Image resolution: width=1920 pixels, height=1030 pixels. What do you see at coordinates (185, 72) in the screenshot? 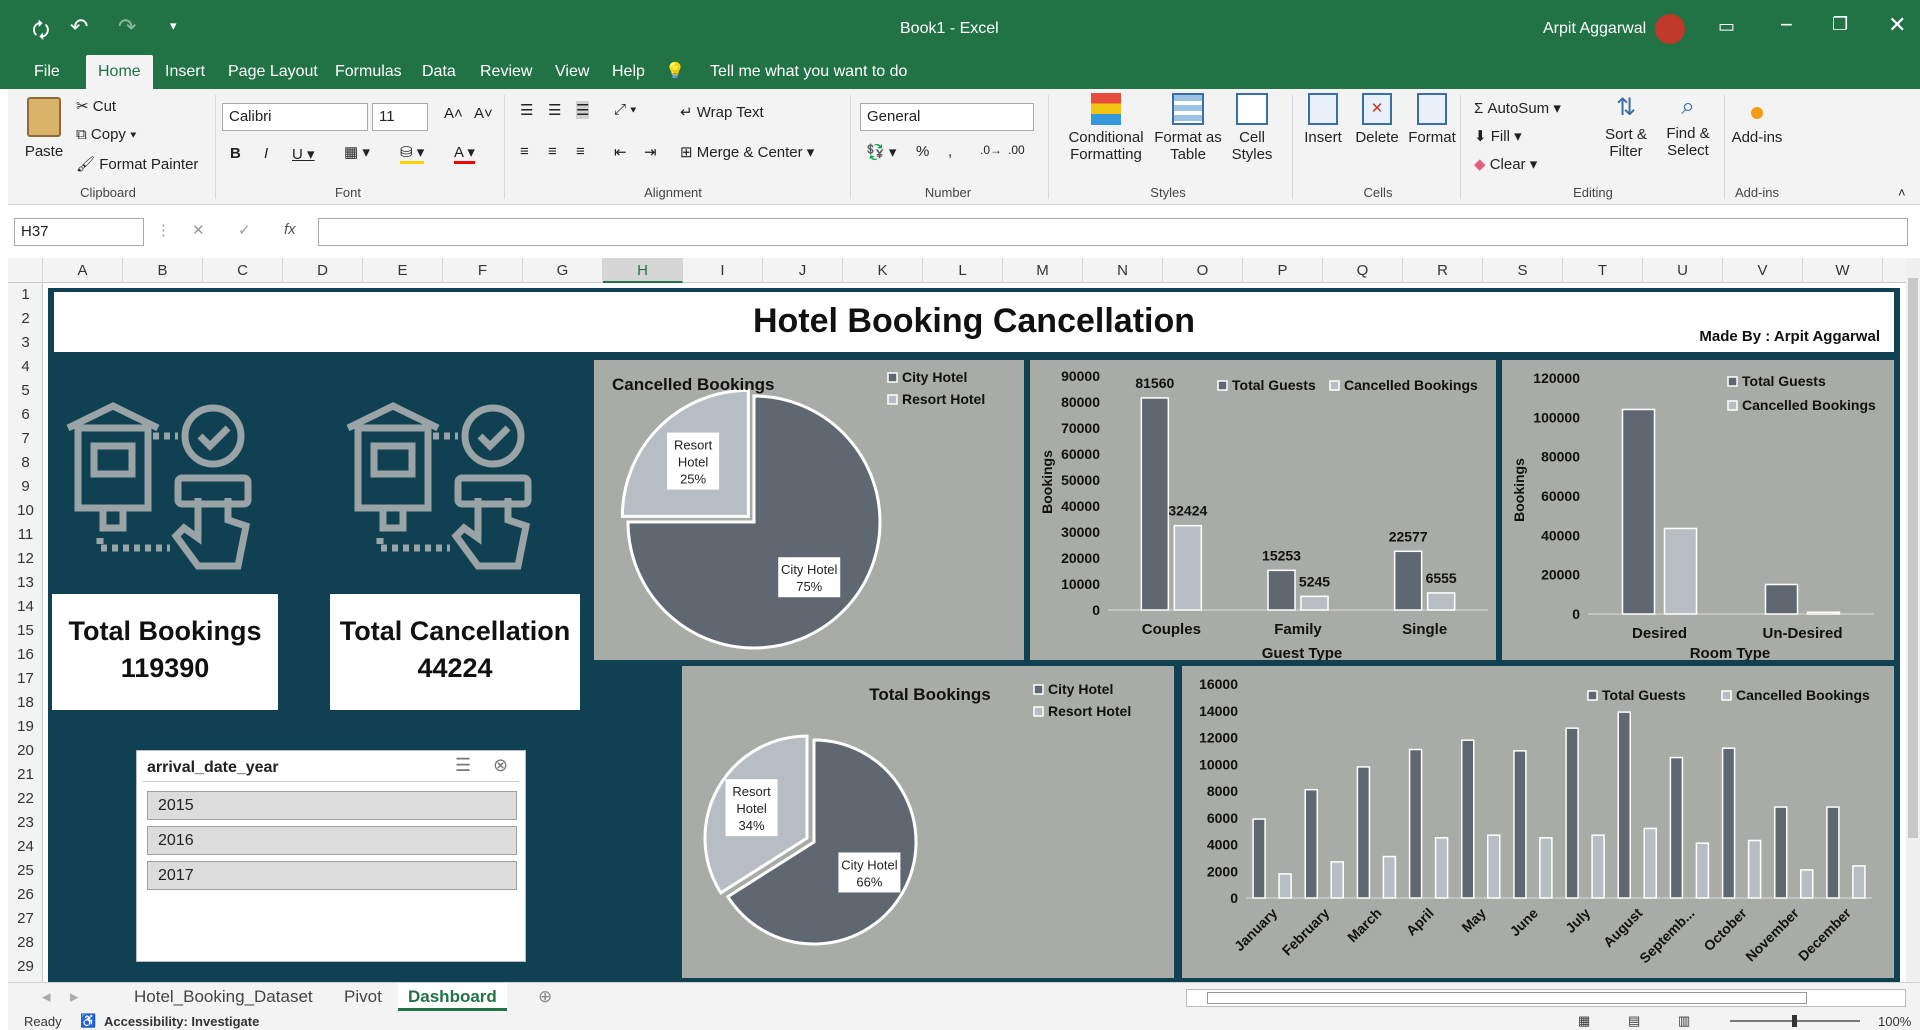
I see `tab-insert: Insert` at bounding box center [185, 72].